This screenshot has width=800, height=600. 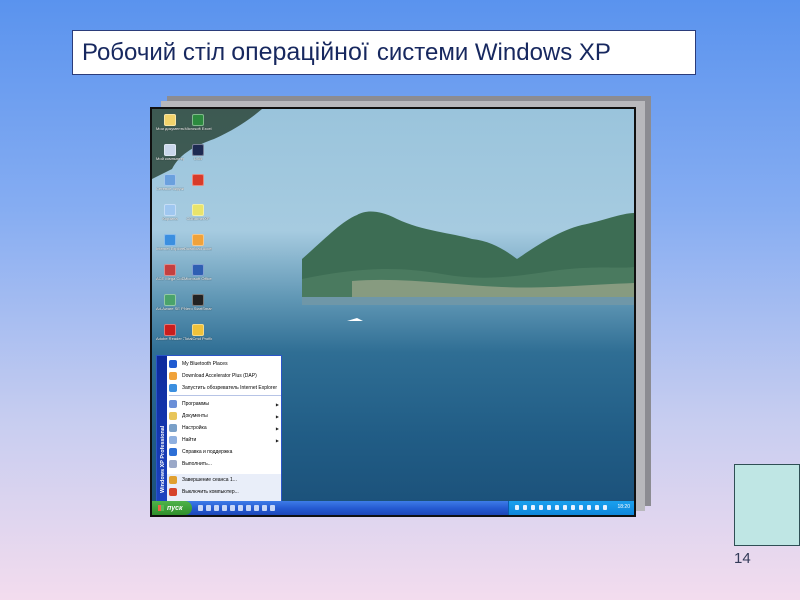 What do you see at coordinates (170, 189) in the screenshot?
I see `desktop-icon: Сетевое окружение` at bounding box center [170, 189].